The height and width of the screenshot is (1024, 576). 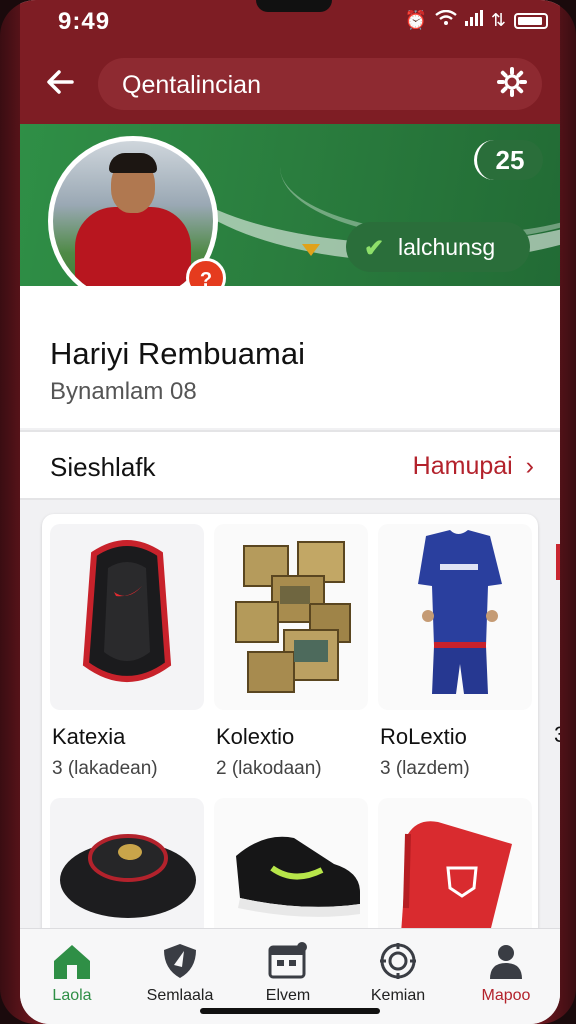 I want to click on profile-name: Hariyi Rembuamai, so click(x=177, y=353).